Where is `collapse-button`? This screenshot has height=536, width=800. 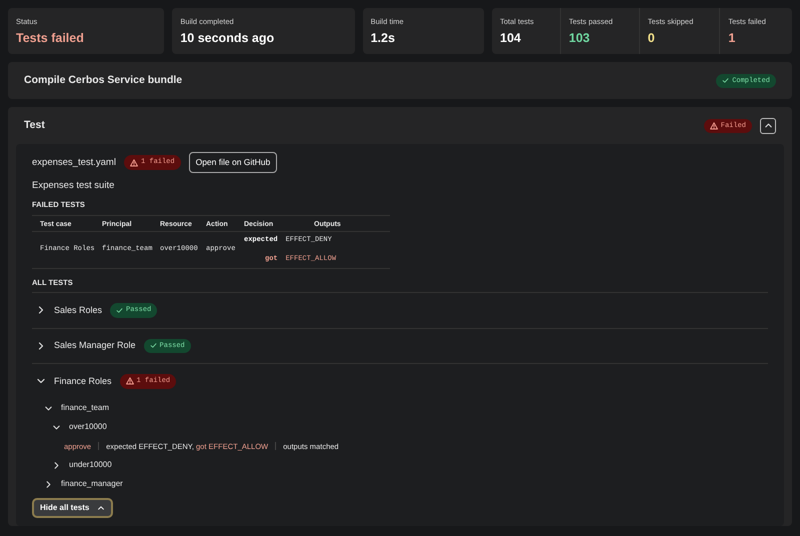 collapse-button is located at coordinates (768, 126).